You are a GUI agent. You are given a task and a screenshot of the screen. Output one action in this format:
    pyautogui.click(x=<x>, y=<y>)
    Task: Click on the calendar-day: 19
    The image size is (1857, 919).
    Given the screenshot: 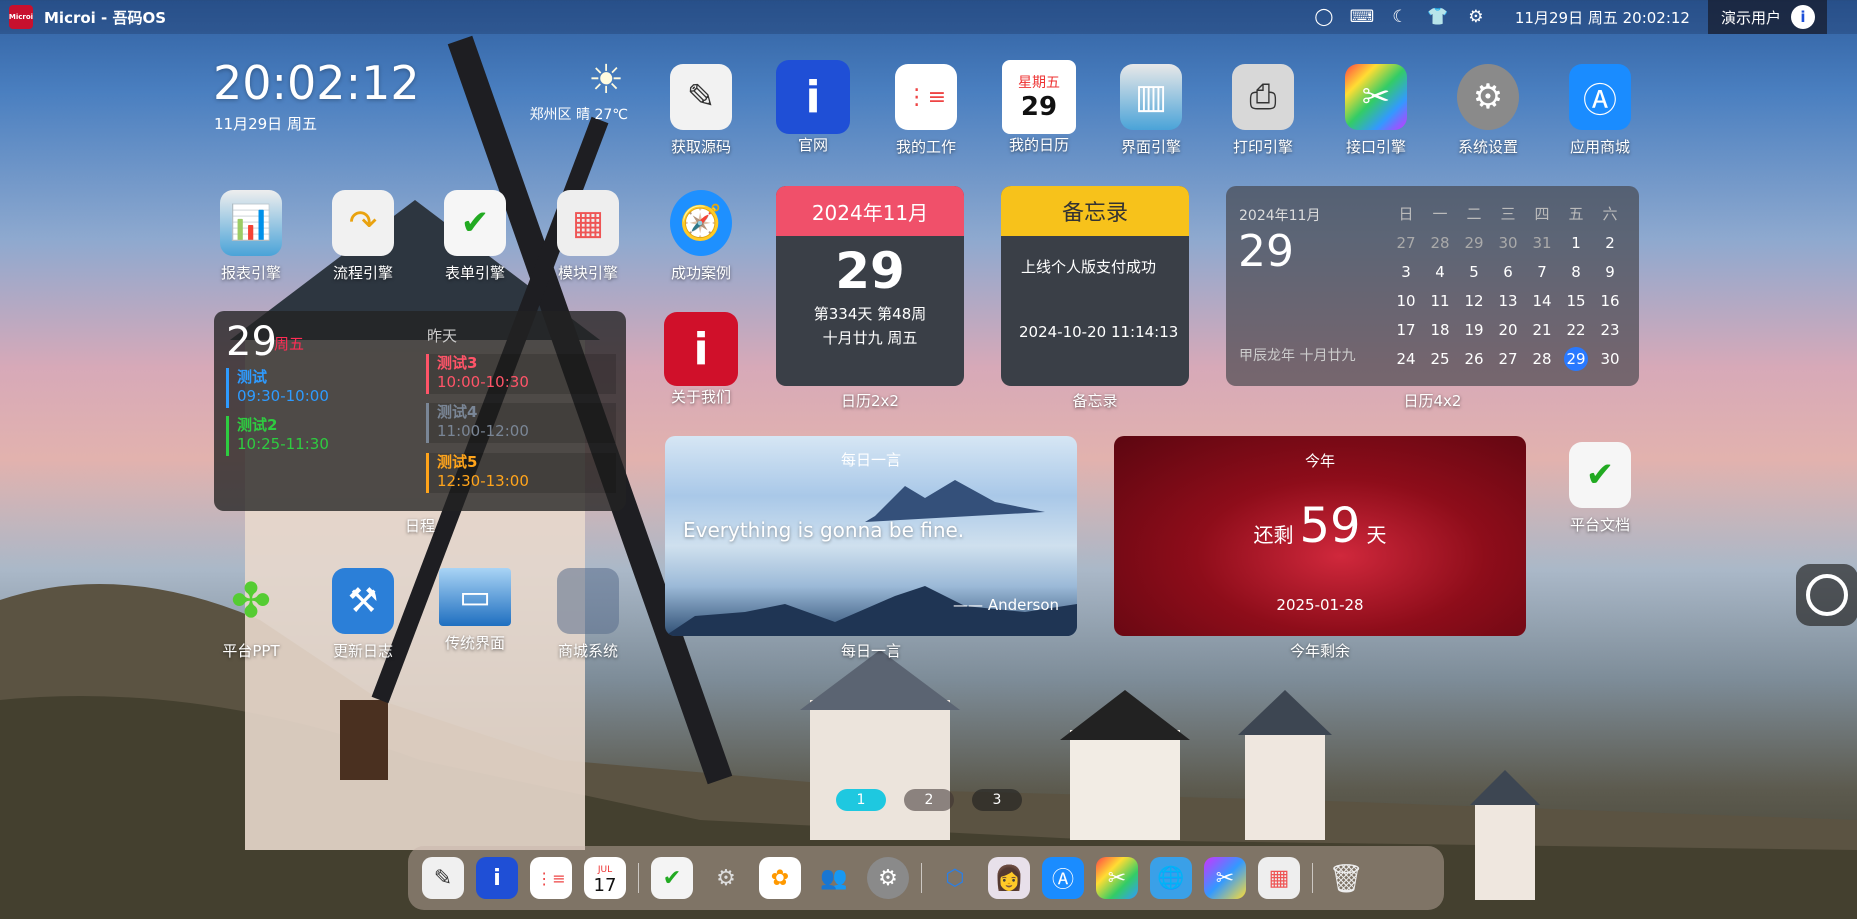 What is the action you would take?
    pyautogui.click(x=1474, y=330)
    